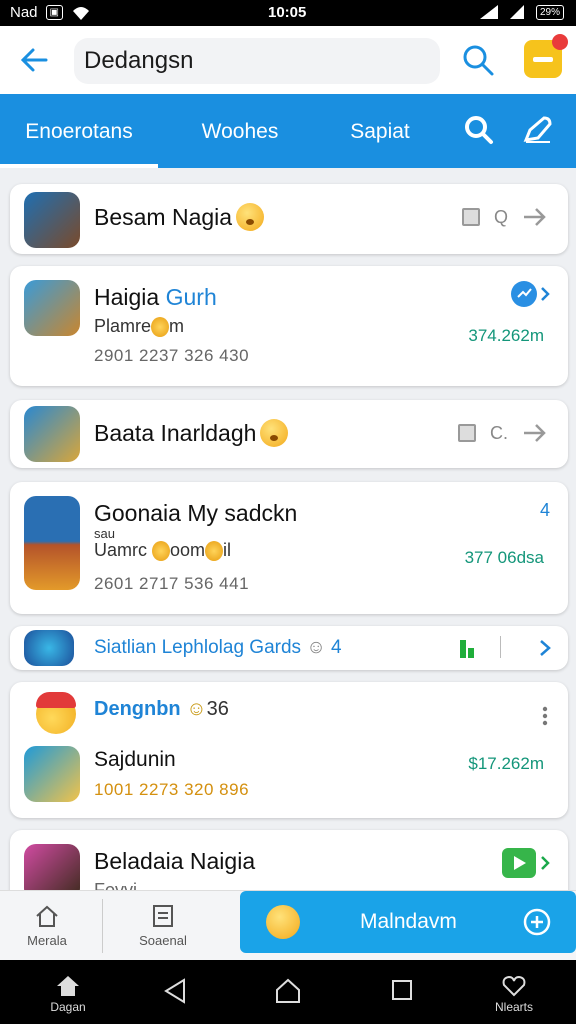  What do you see at coordinates (506, 335) in the screenshot?
I see `item-amount: 374.262m` at bounding box center [506, 335].